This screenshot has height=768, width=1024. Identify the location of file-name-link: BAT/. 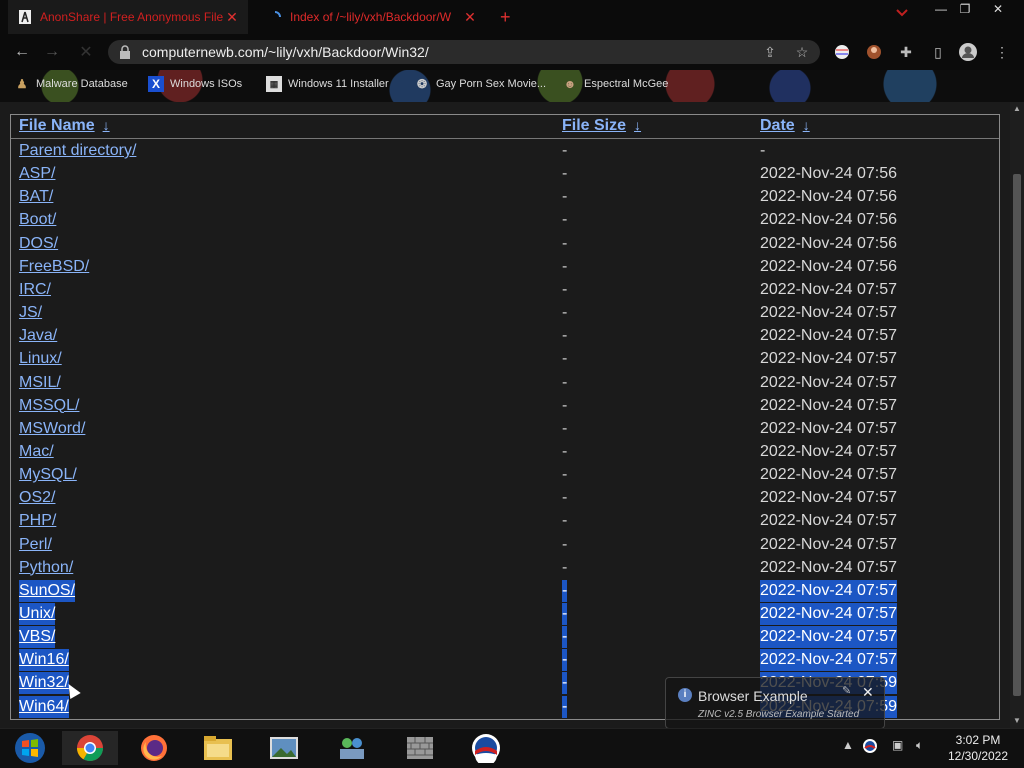
(36, 197).